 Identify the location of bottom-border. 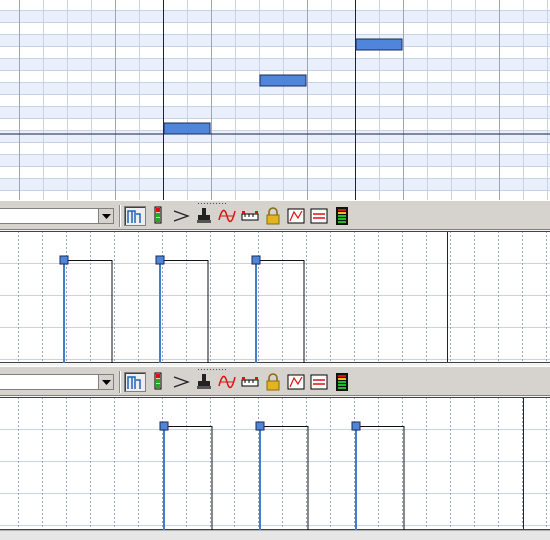
(275, 535).